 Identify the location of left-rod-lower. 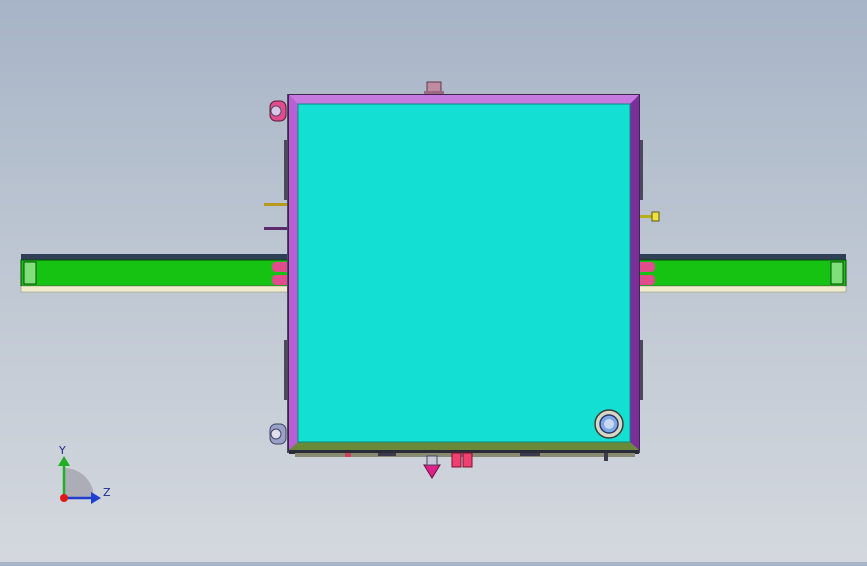
(276, 228).